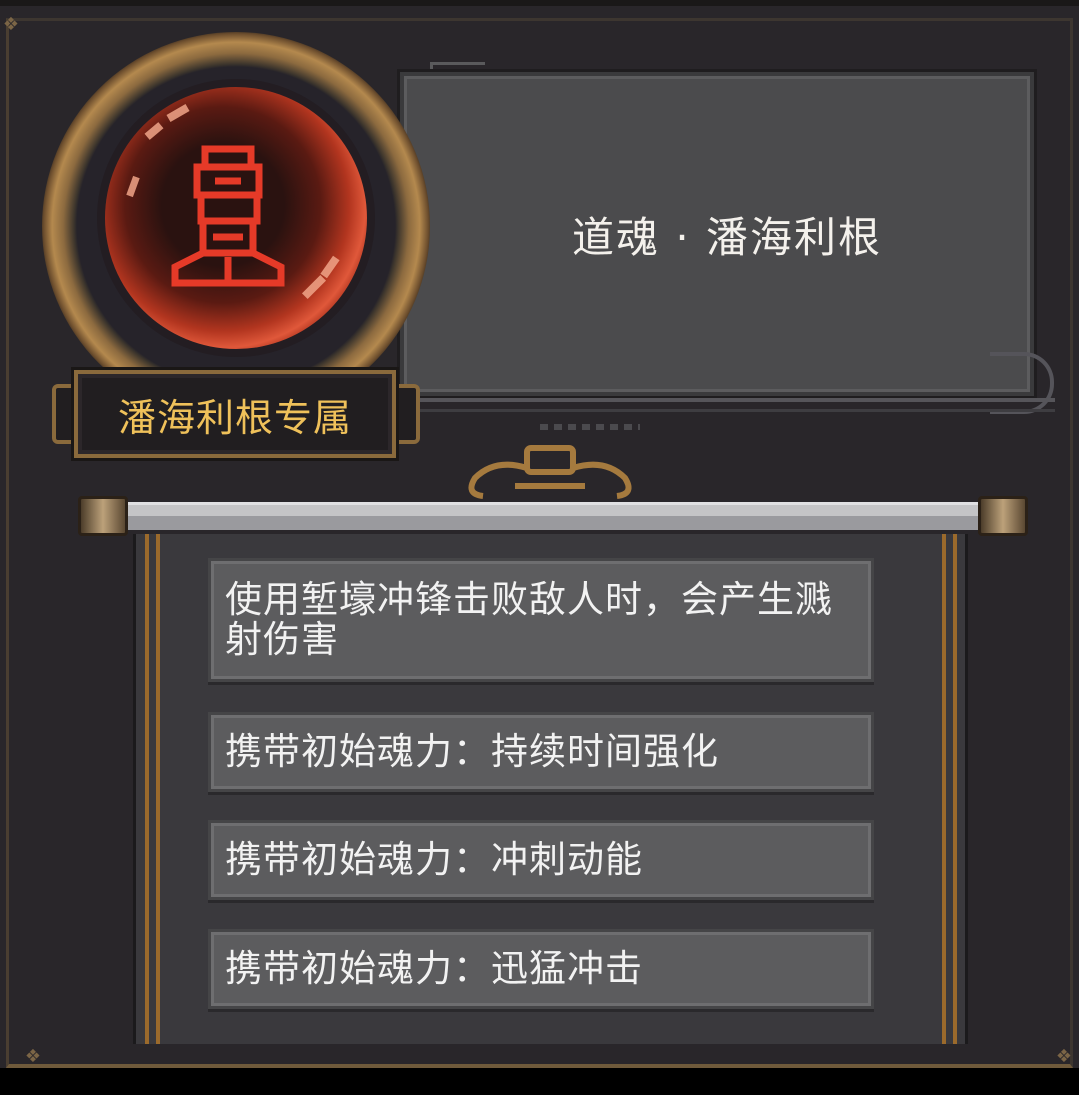  I want to click on effect-entry: 携带初始魂力：迅猛冲击, so click(541, 969).